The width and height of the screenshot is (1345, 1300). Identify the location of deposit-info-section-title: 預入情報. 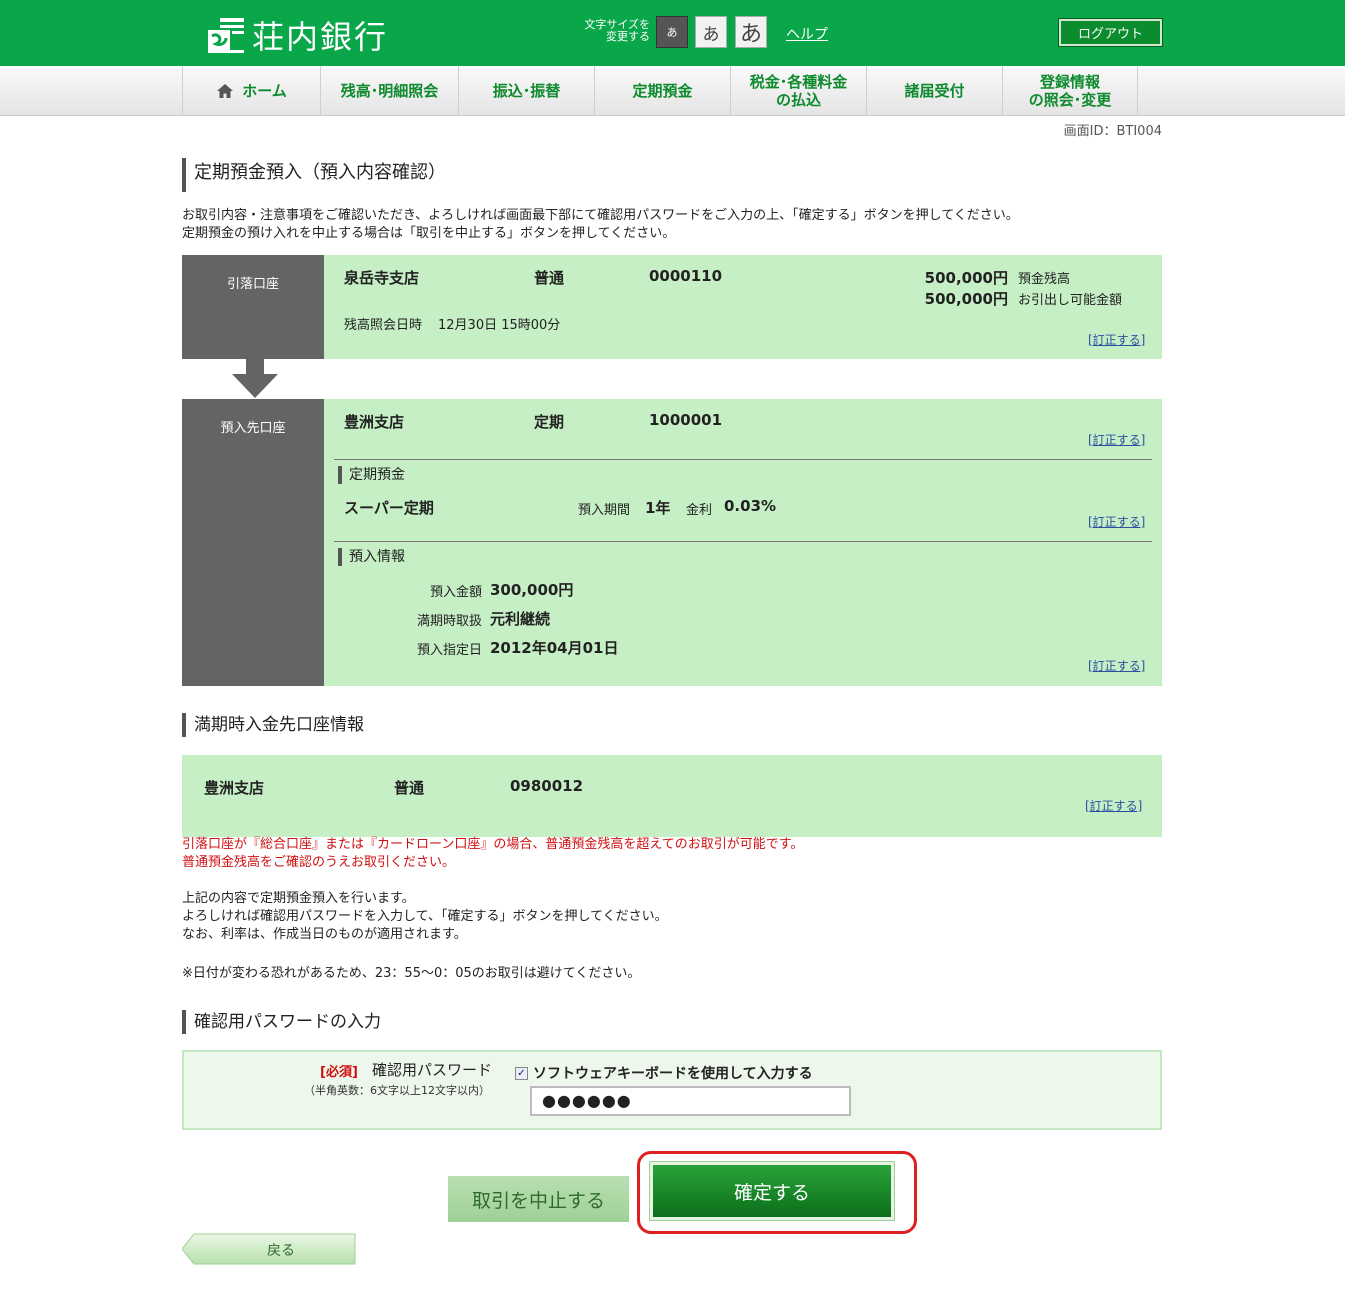
(371, 557).